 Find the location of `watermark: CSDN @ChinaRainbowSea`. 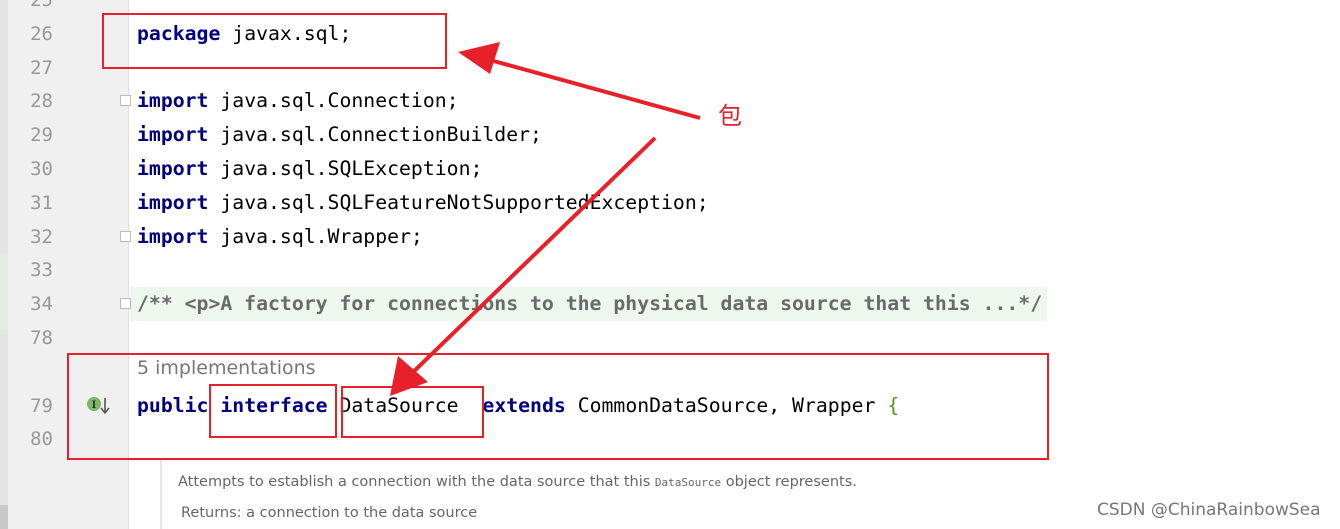

watermark: CSDN @ChinaRainbowSea is located at coordinates (1209, 510).